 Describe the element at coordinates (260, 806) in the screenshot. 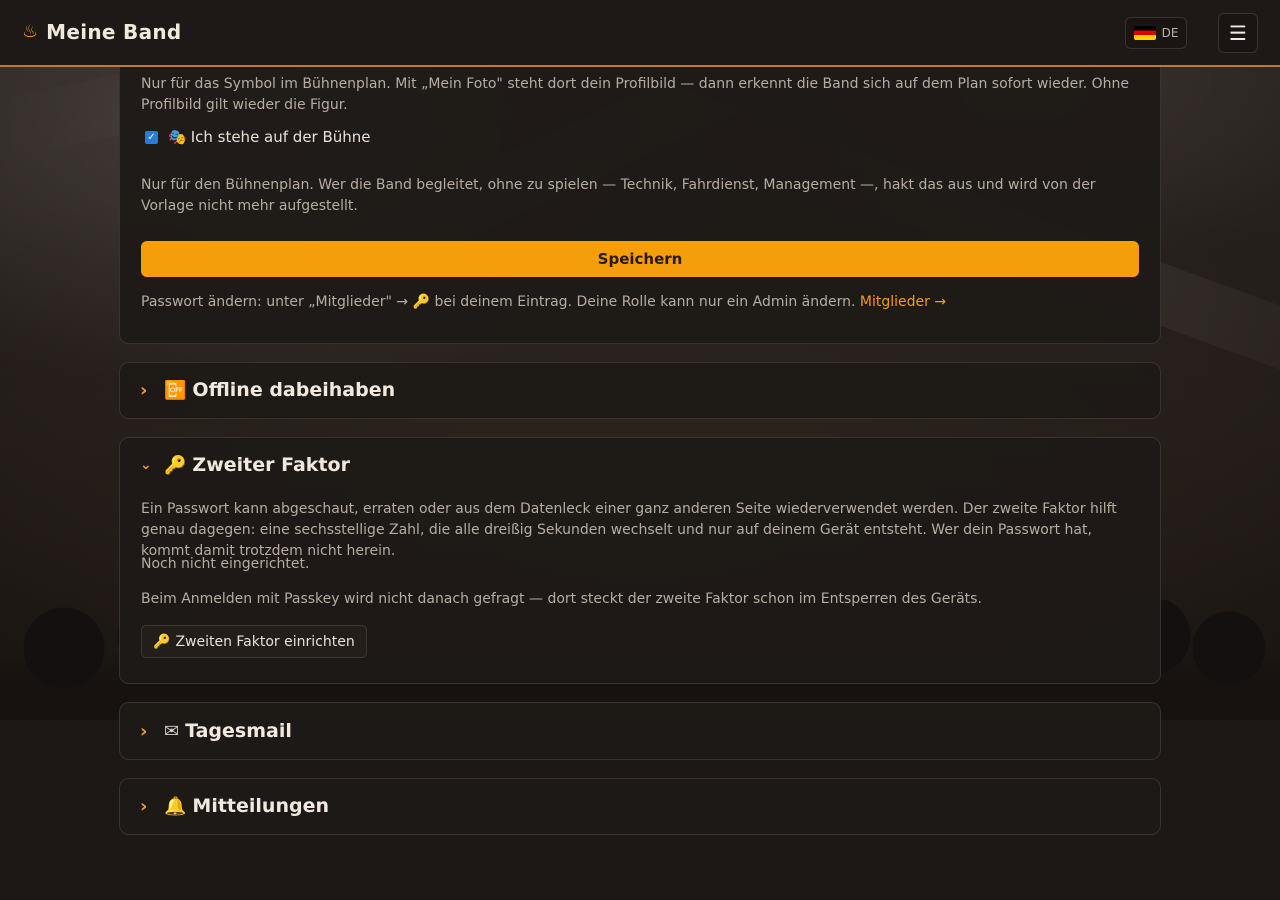

I see `notifications-title: Mitteilungen` at that location.